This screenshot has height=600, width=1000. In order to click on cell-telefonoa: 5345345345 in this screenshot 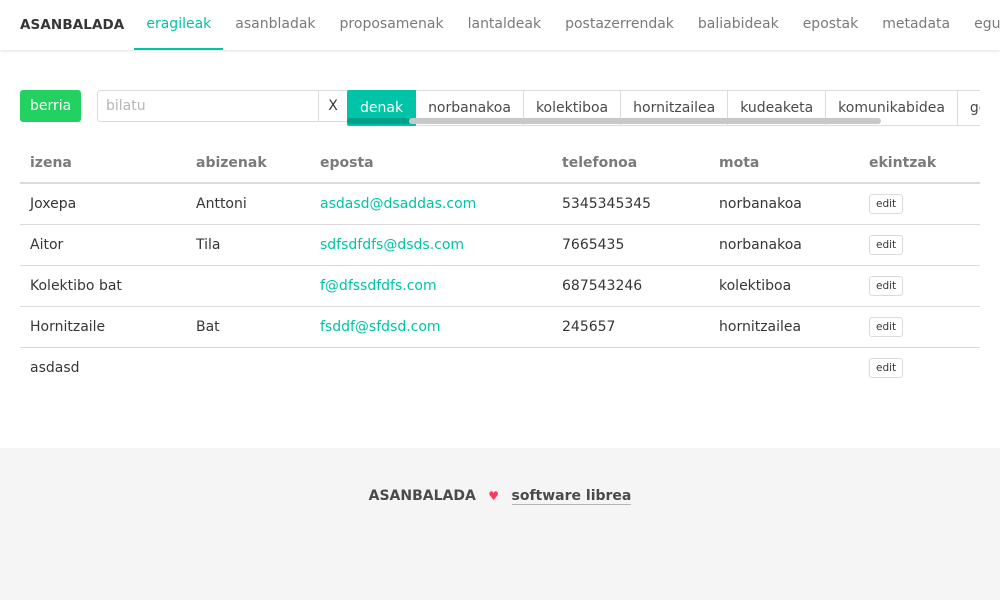, I will do `click(630, 204)`.